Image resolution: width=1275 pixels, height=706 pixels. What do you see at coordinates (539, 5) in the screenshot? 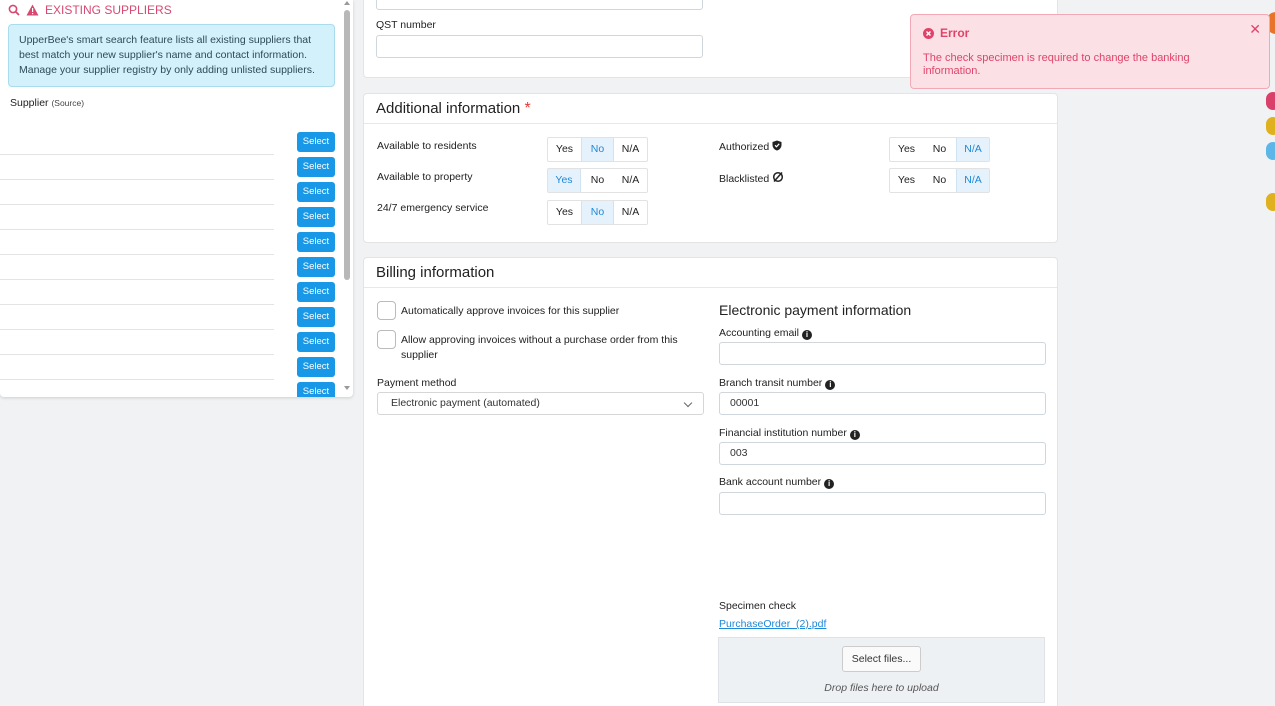
I see `previous-tax-input` at bounding box center [539, 5].